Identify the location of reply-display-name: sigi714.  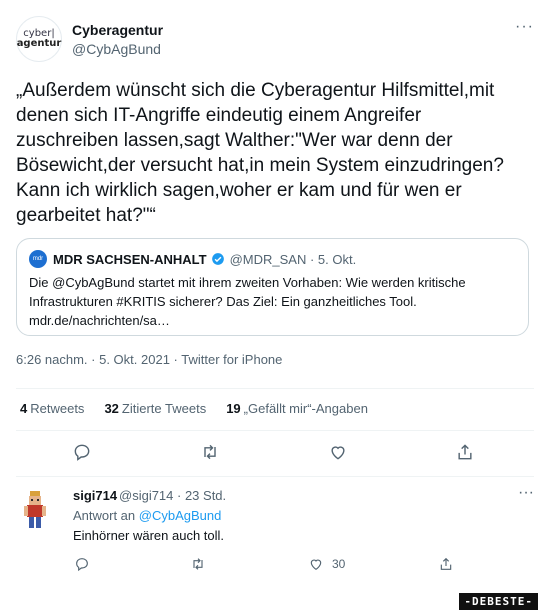
(95, 495).